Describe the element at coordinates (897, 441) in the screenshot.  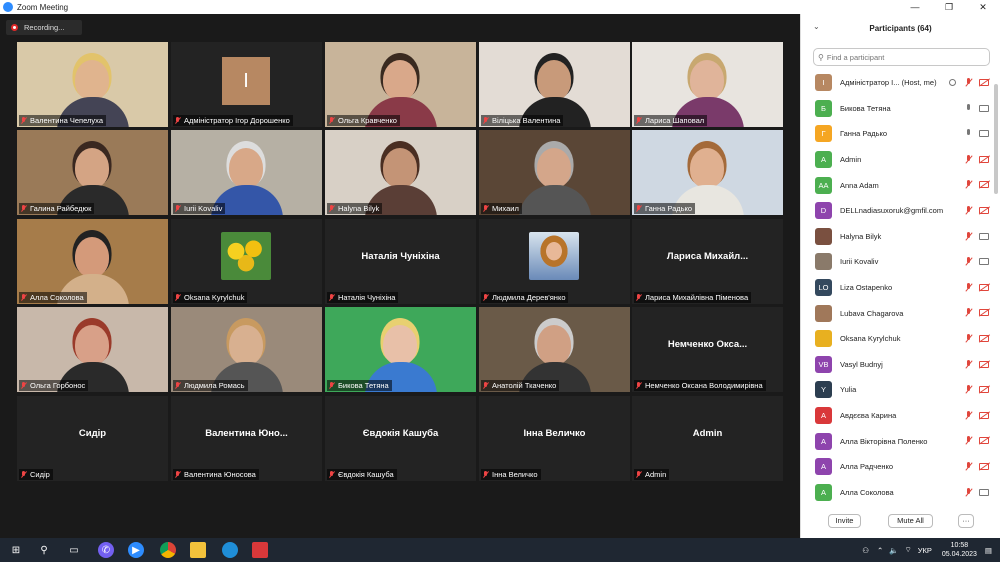
I see `participant-row: А Алла Вікторівна Поленко` at that location.